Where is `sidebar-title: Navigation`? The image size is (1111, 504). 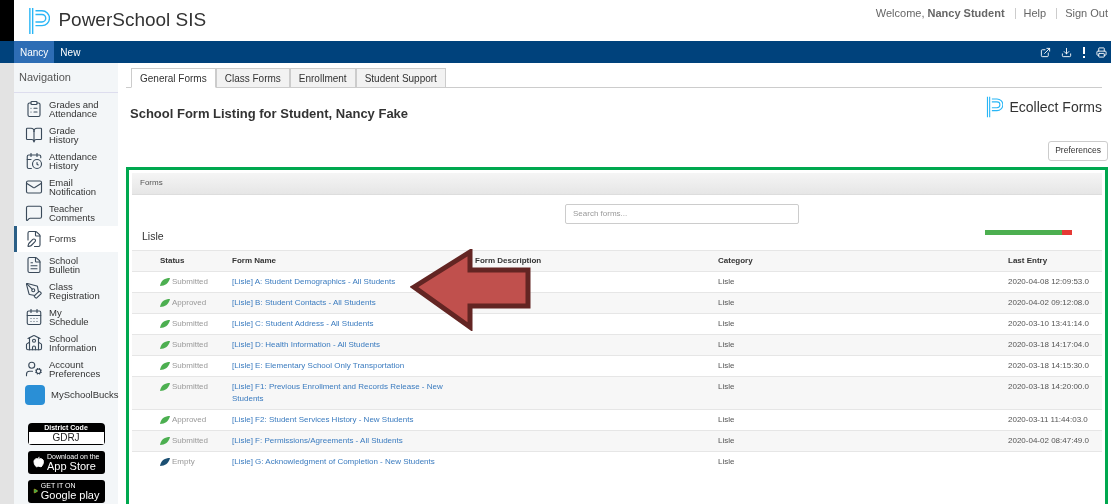 sidebar-title: Navigation is located at coordinates (66, 78).